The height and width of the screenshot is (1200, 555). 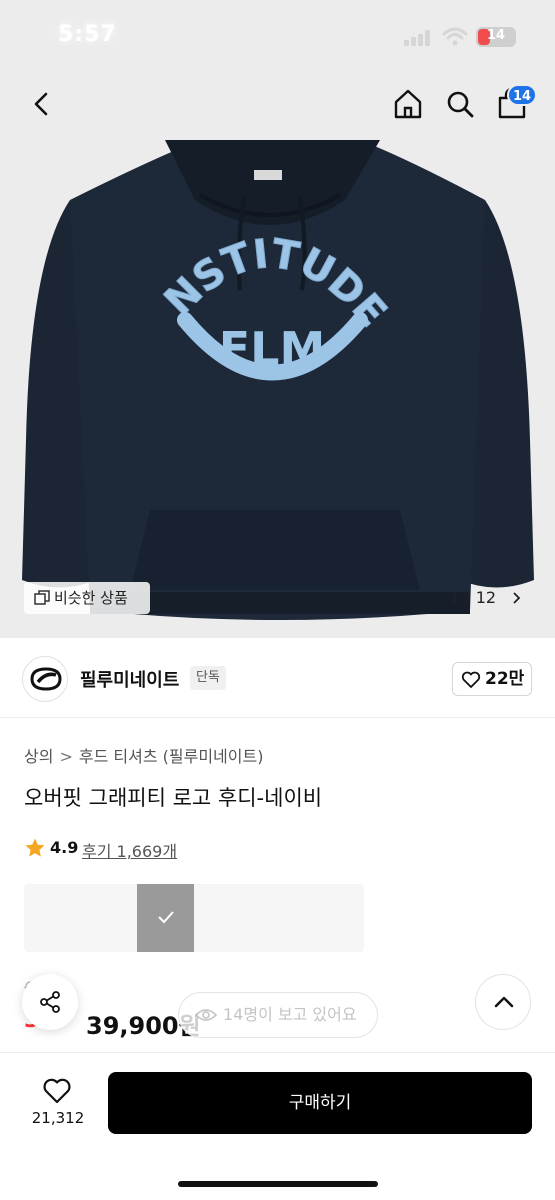 I want to click on share-button, so click(x=50, y=1002).